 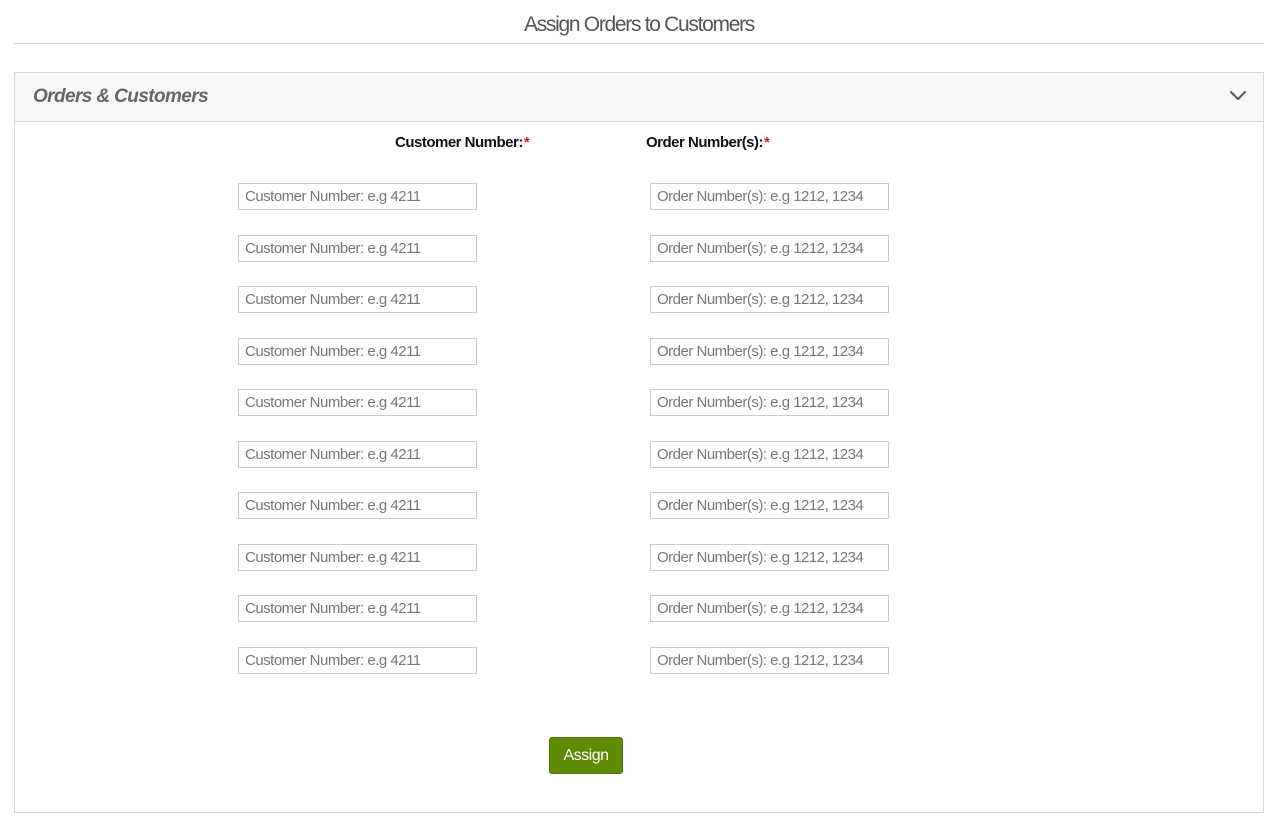 I want to click on page-header: Assign Orders to Customers, so click(x=639, y=22).